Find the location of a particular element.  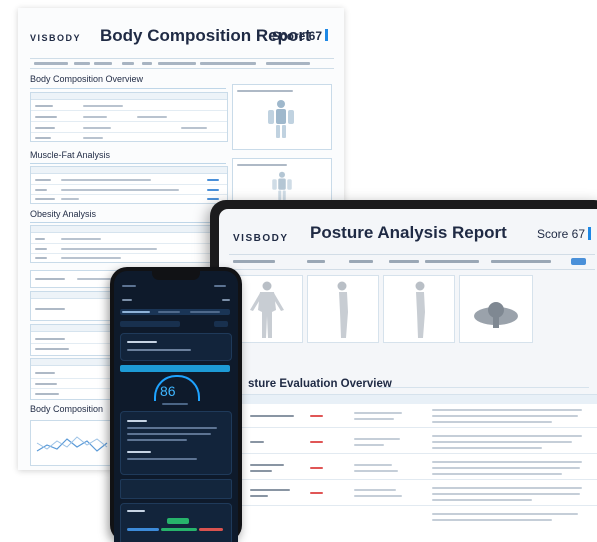

overview-table is located at coordinates (129, 117).